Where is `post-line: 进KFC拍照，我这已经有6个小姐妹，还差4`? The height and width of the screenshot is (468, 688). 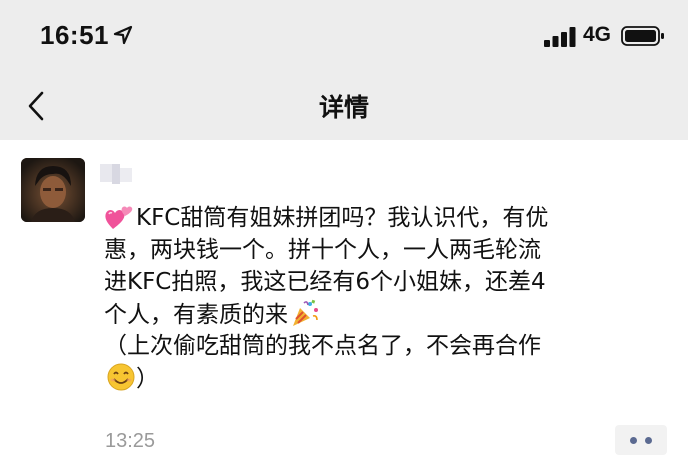
post-line: 进KFC拍照，我这已经有6个小姐妹，还差4 is located at coordinates (325, 282).